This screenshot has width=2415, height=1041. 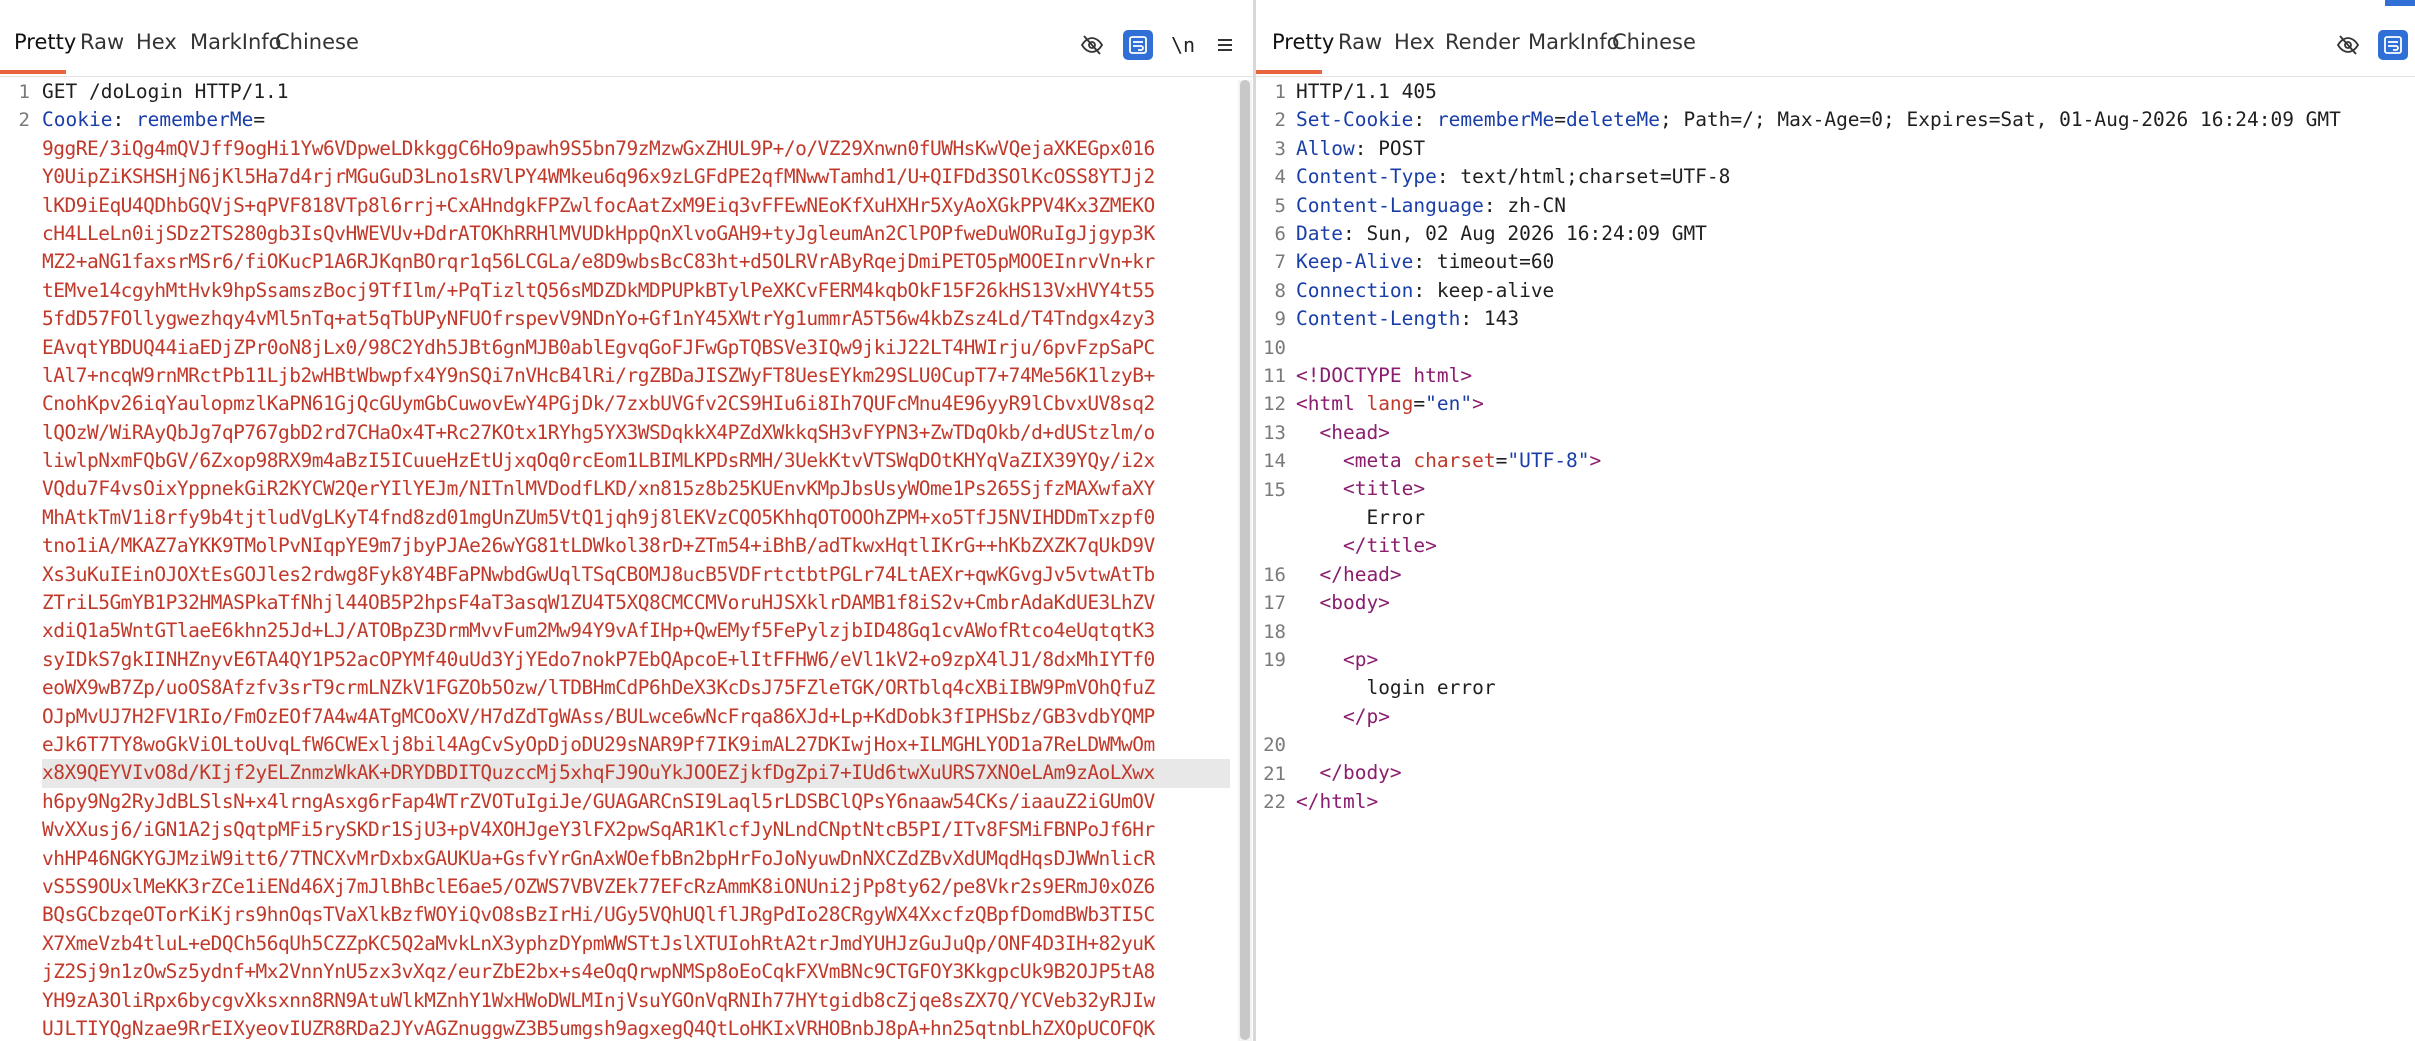 I want to click on request-line: GET /doLogin HTTP/1.1, so click(x=165, y=91).